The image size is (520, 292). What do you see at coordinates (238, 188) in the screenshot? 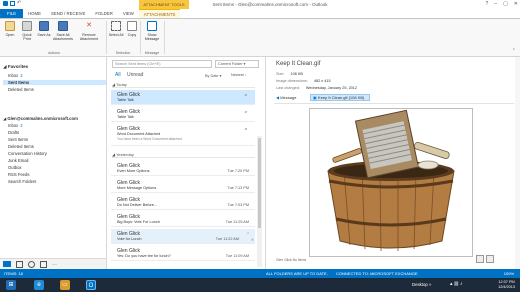
I see `message-time: Tue 7:13 PM` at bounding box center [238, 188].